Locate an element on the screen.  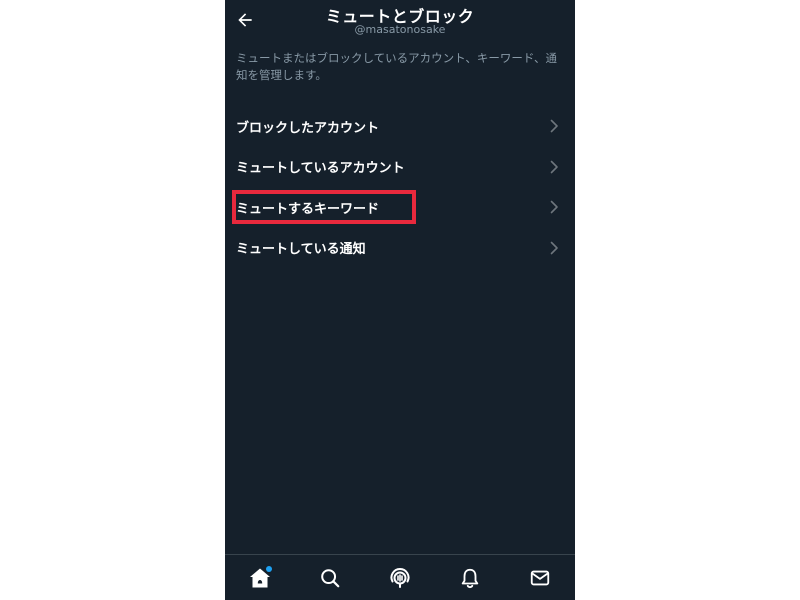
description-text: ミュートまたはブロックしているアカウント、キーワード、通知を管理します。 is located at coordinates (396, 66).